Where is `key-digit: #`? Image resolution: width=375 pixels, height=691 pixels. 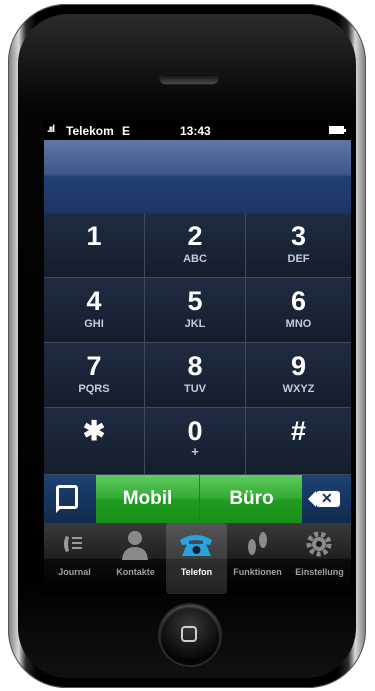
key-digit: # is located at coordinates (298, 431).